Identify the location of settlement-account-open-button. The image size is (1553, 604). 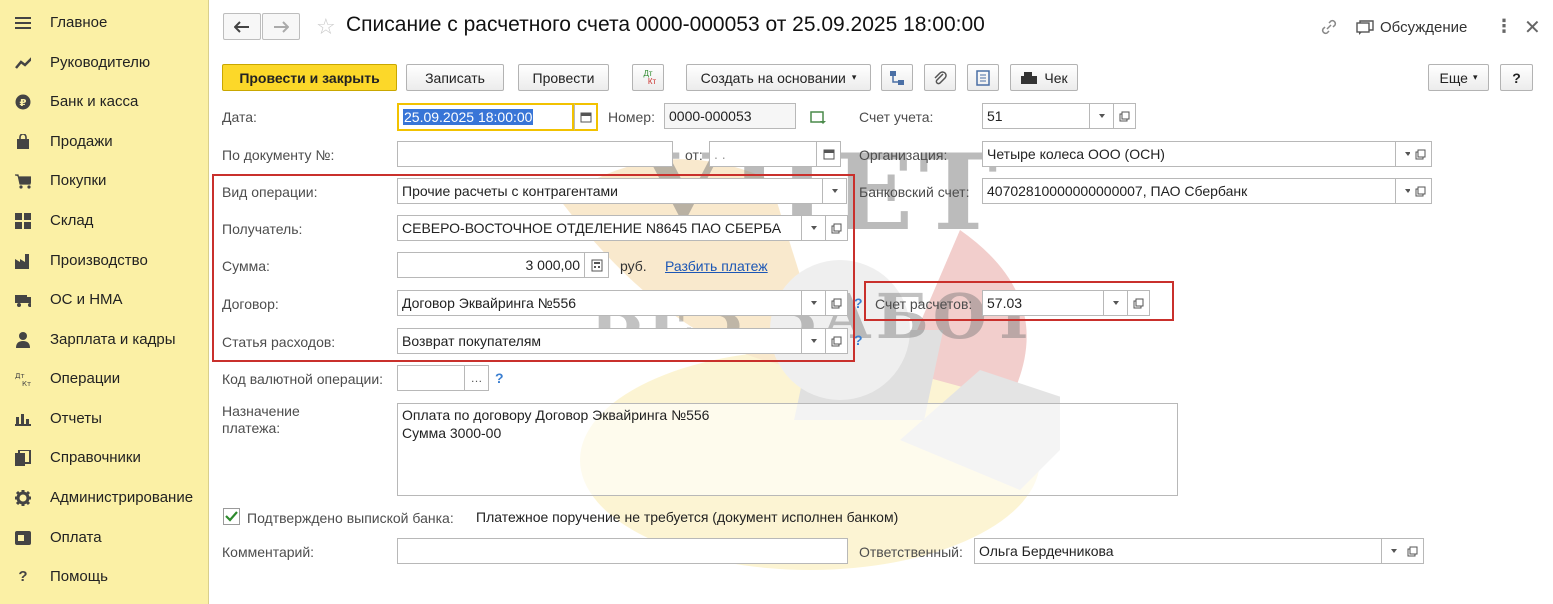
(1139, 303).